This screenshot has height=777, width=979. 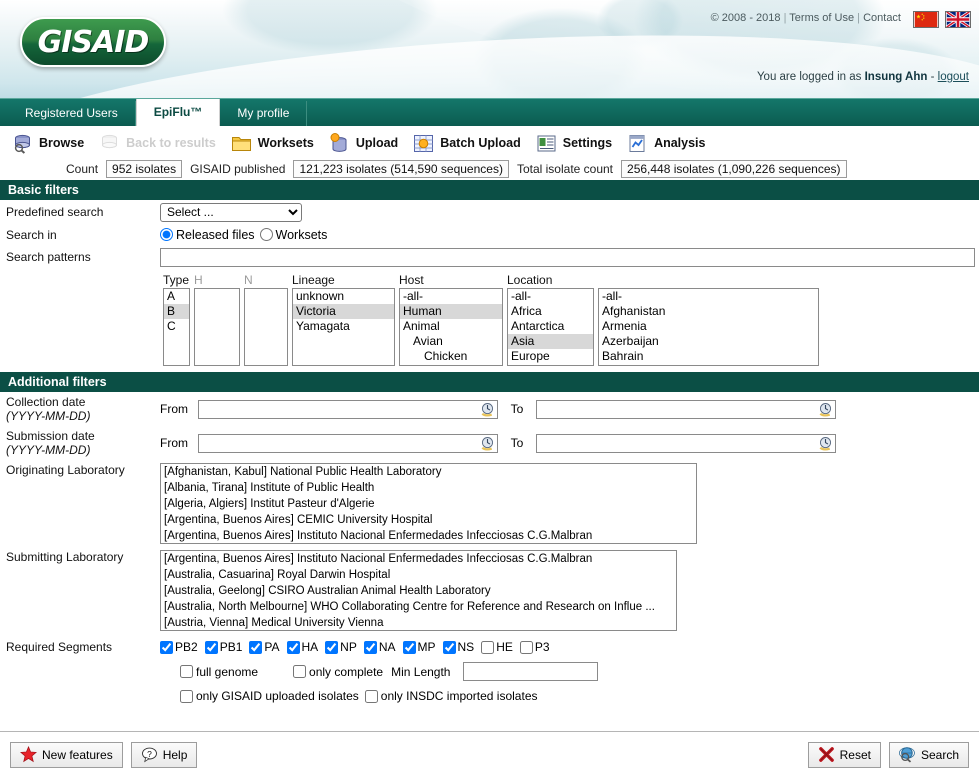 What do you see at coordinates (379, 647) in the screenshot?
I see `segment-na-option: NA` at bounding box center [379, 647].